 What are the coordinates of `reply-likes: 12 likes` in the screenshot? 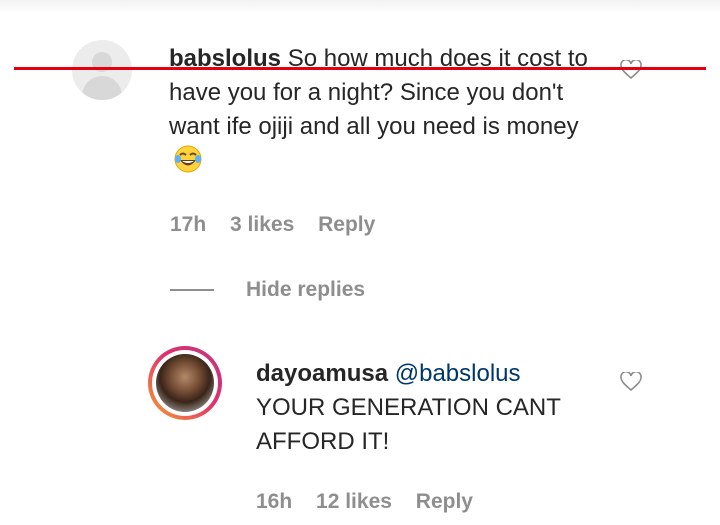 It's located at (354, 501).